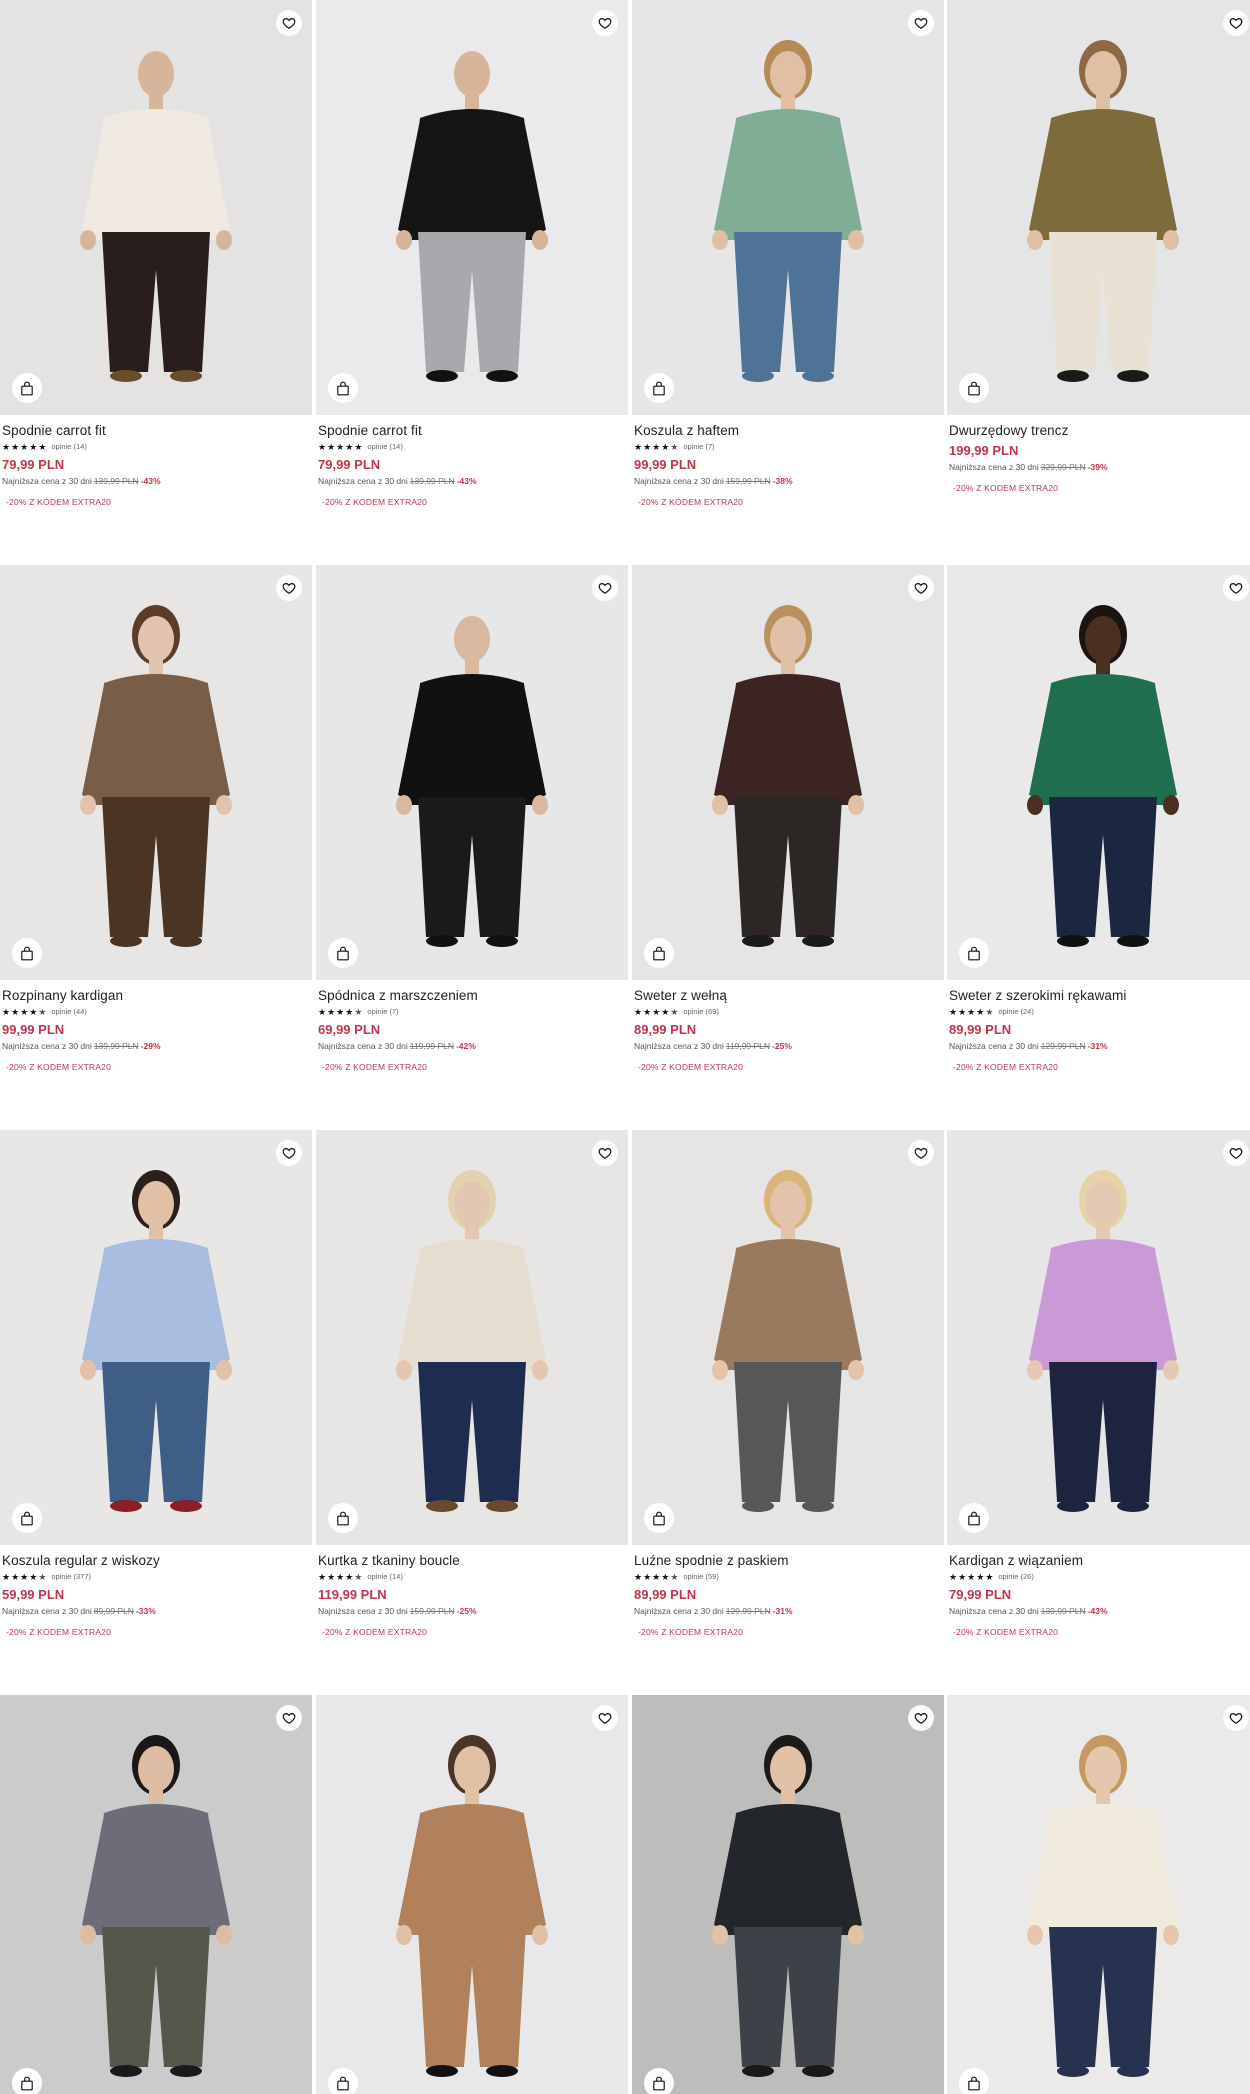 This screenshot has height=2094, width=1250. I want to click on product-title: Luźne spodnie z paskiem, so click(789, 1560).